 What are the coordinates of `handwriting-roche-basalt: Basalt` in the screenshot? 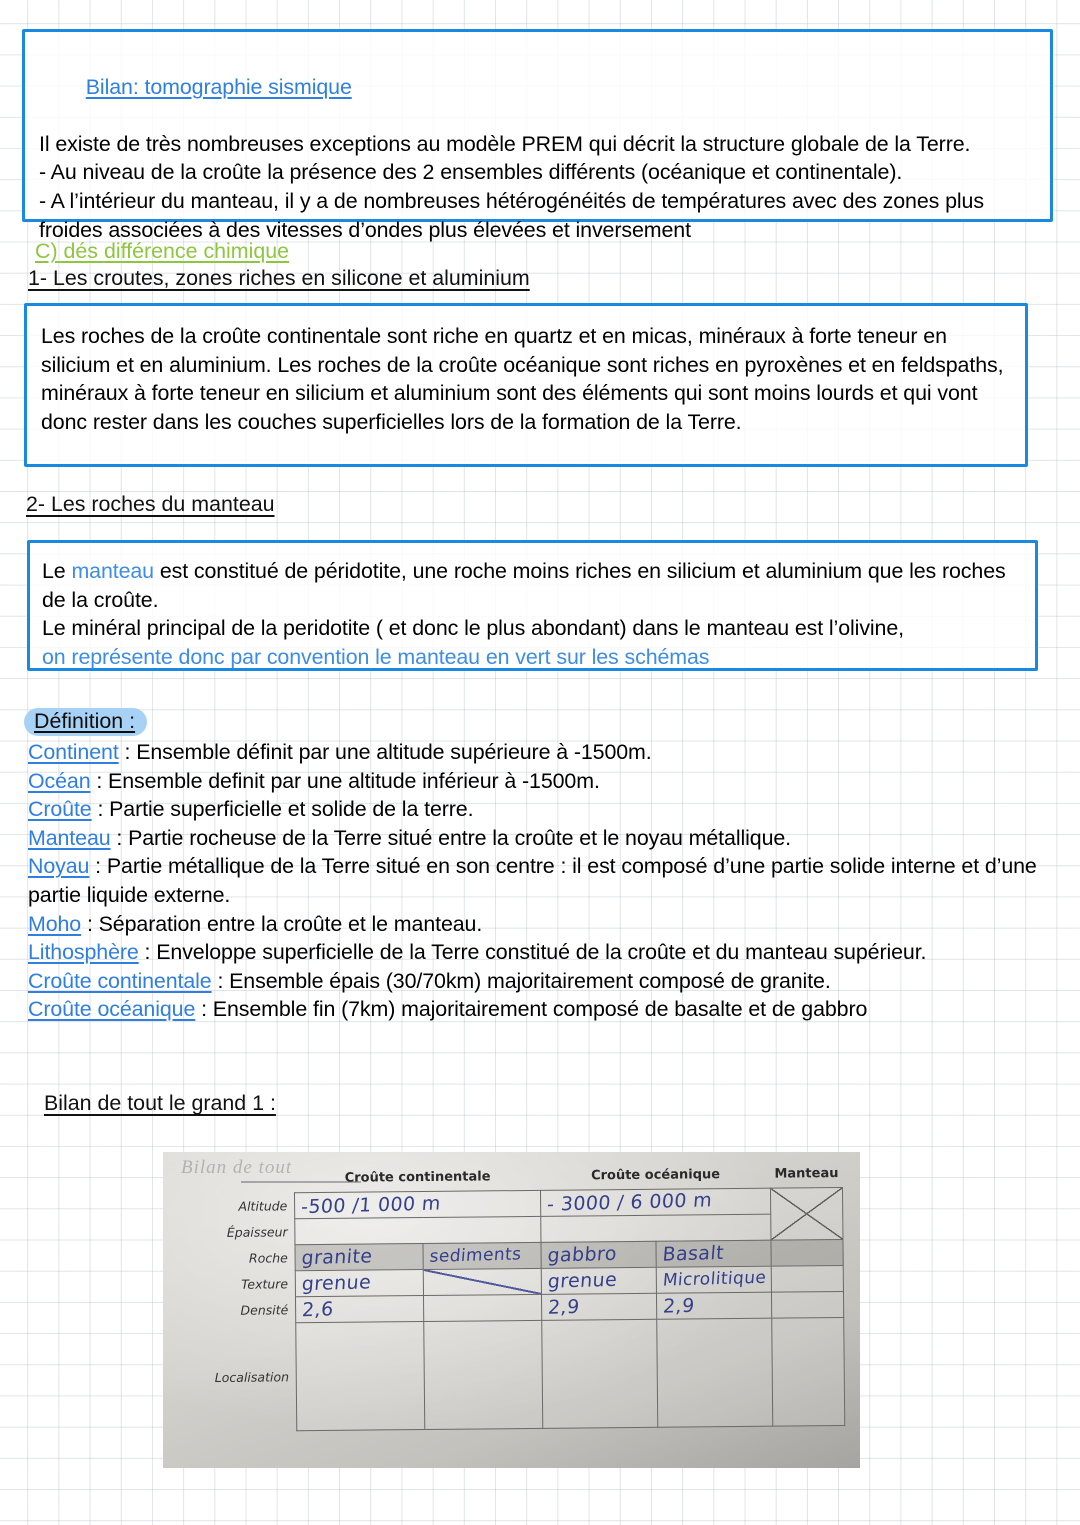 It's located at (693, 1253).